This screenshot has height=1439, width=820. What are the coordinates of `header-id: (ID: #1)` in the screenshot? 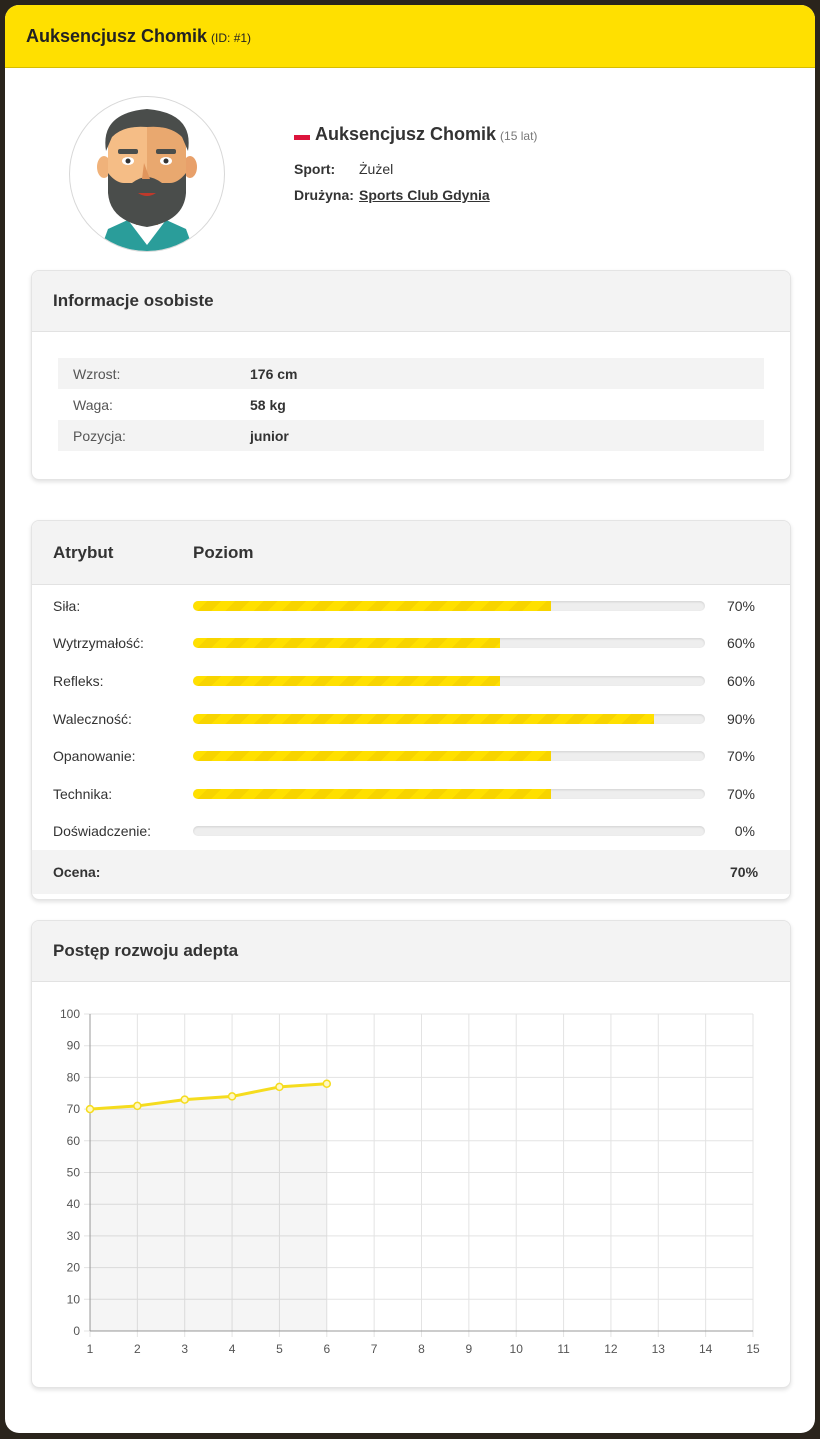 It's located at (231, 37).